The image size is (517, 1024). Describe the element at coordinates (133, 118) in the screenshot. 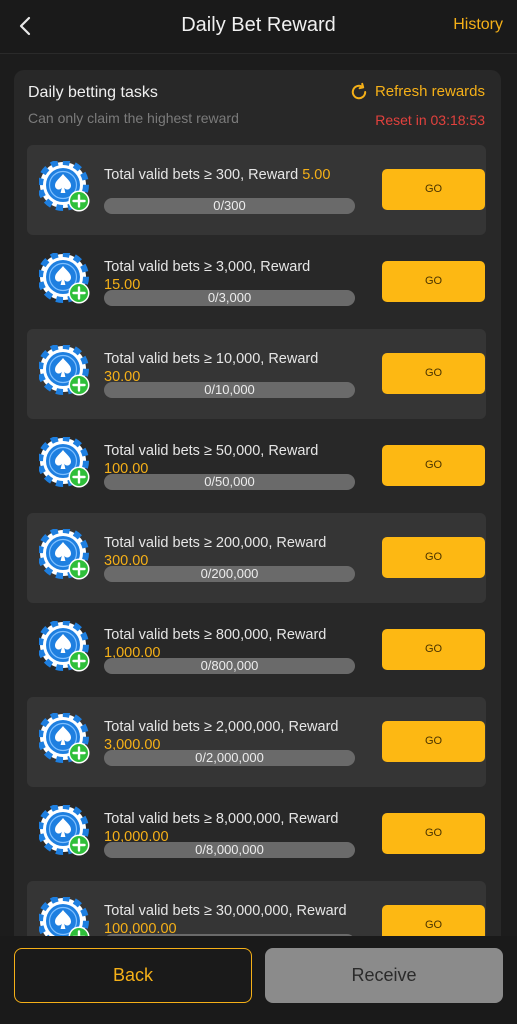

I see `panel-subtitle: Can only claim the highest reward` at that location.